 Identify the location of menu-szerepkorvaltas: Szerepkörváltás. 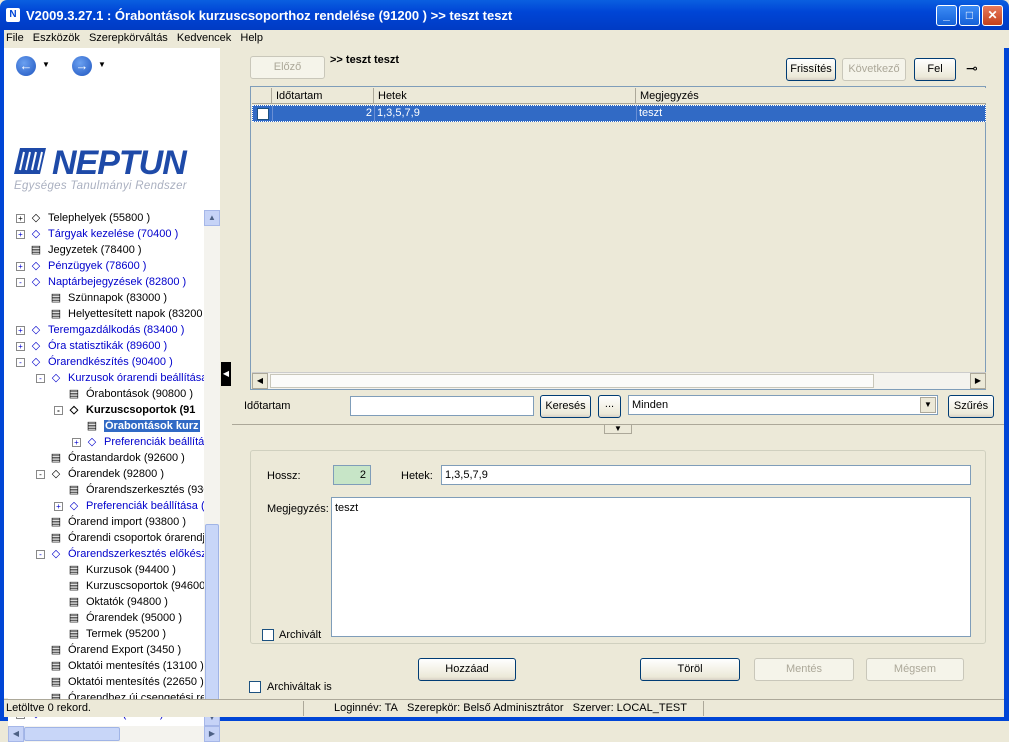
(129, 37).